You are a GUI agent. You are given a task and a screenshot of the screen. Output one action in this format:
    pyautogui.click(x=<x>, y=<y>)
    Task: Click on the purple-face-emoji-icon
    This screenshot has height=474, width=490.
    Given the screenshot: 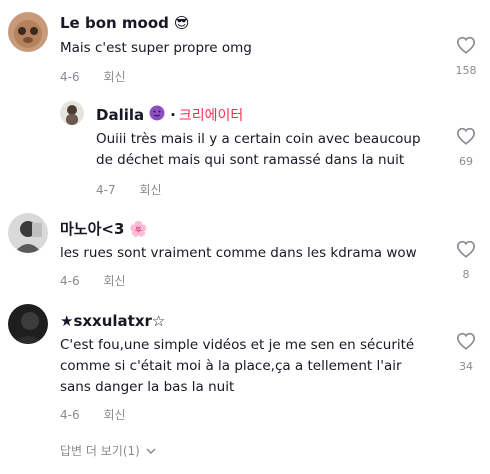 What is the action you would take?
    pyautogui.click(x=157, y=115)
    